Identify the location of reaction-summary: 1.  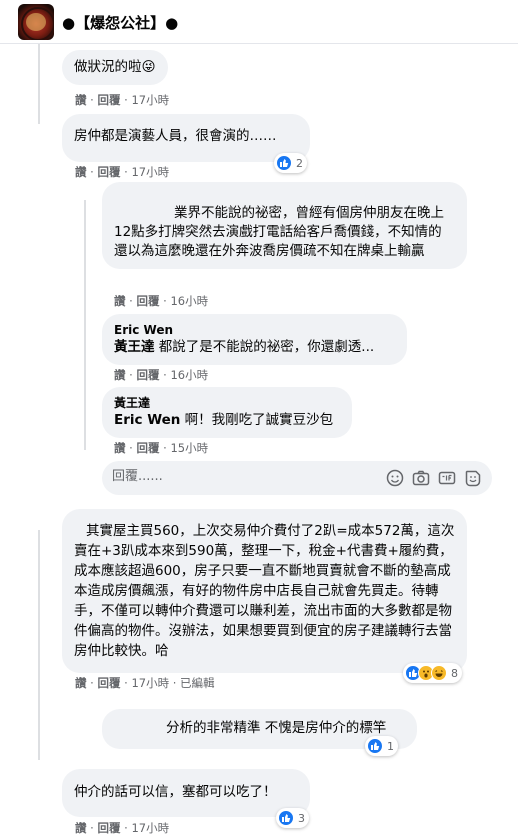
(381, 746).